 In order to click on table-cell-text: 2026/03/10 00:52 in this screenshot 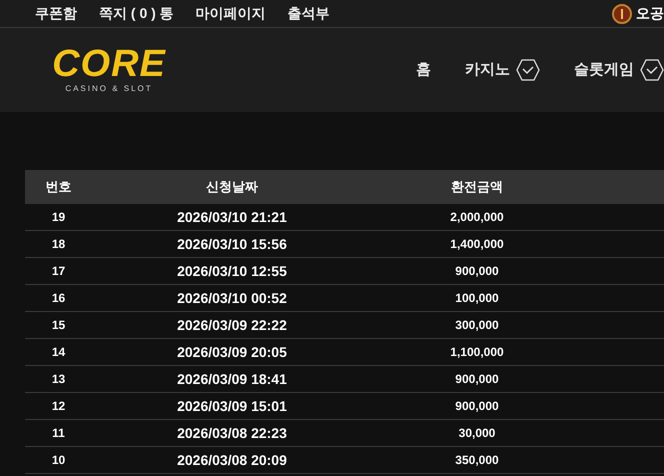, I will do `click(232, 298)`.